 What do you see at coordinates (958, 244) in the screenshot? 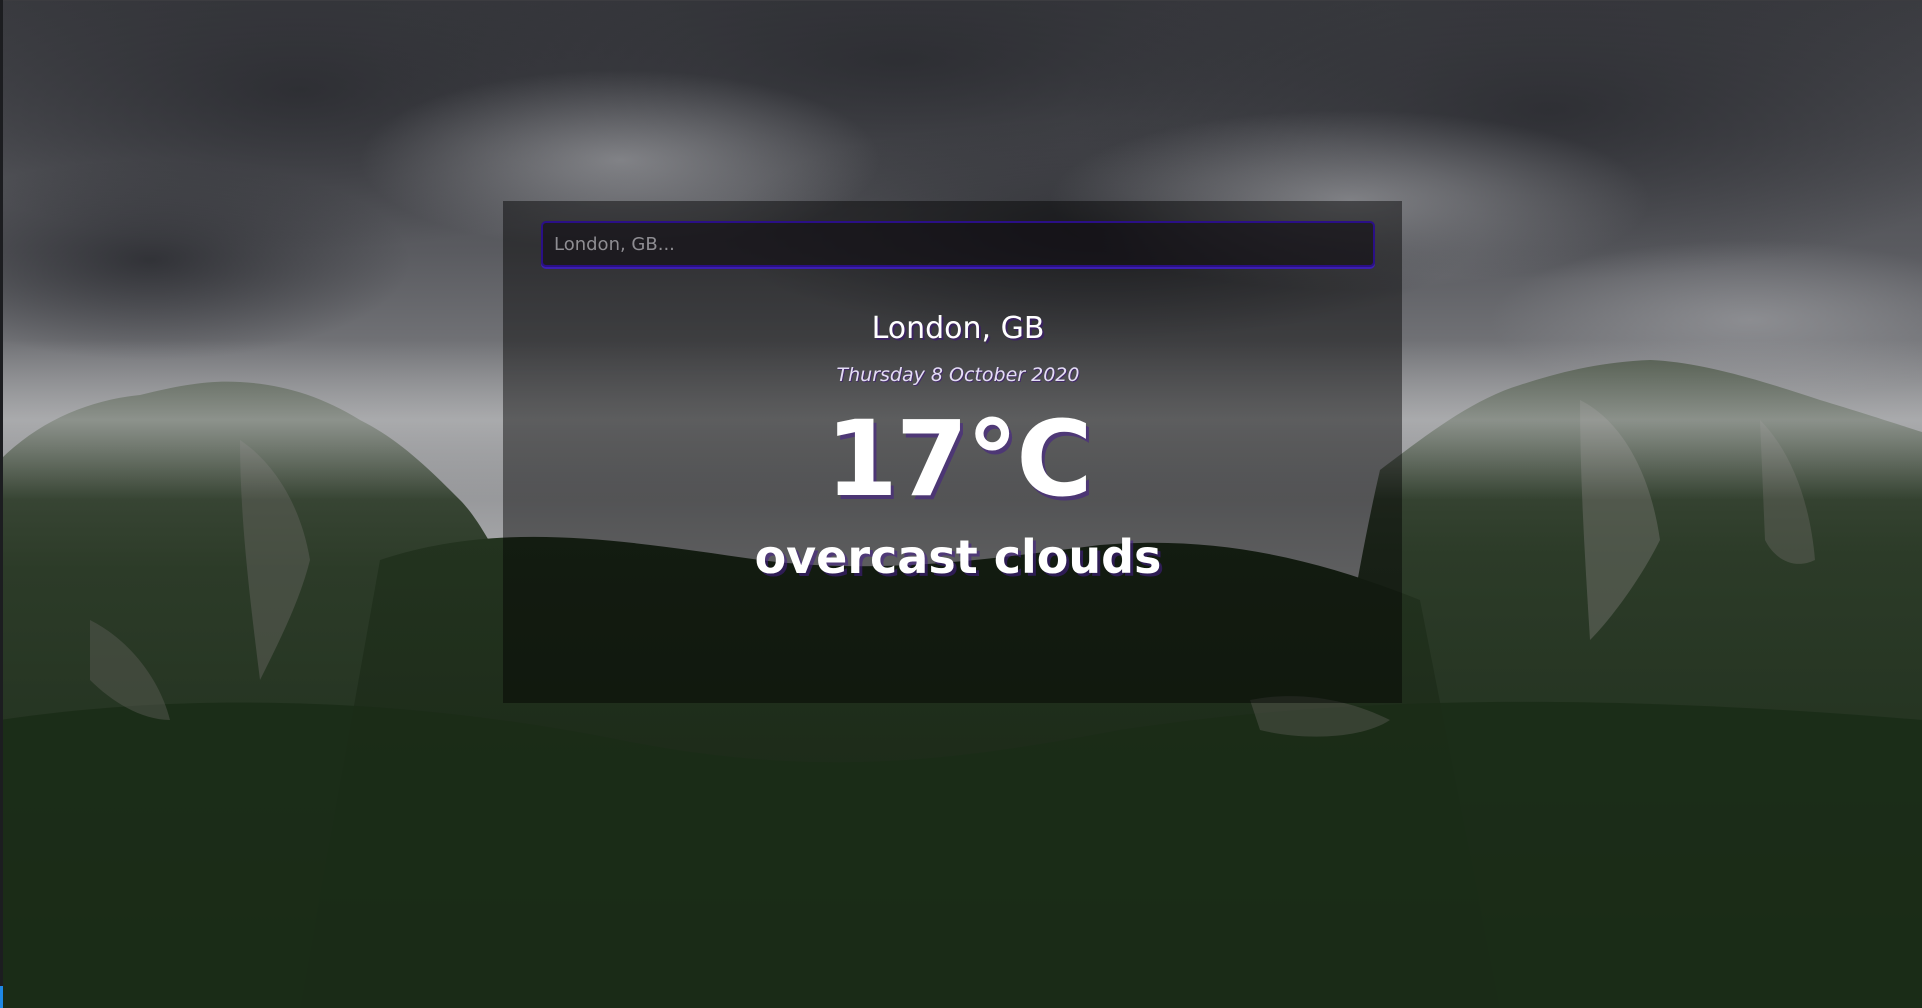
I see `location-search-input` at bounding box center [958, 244].